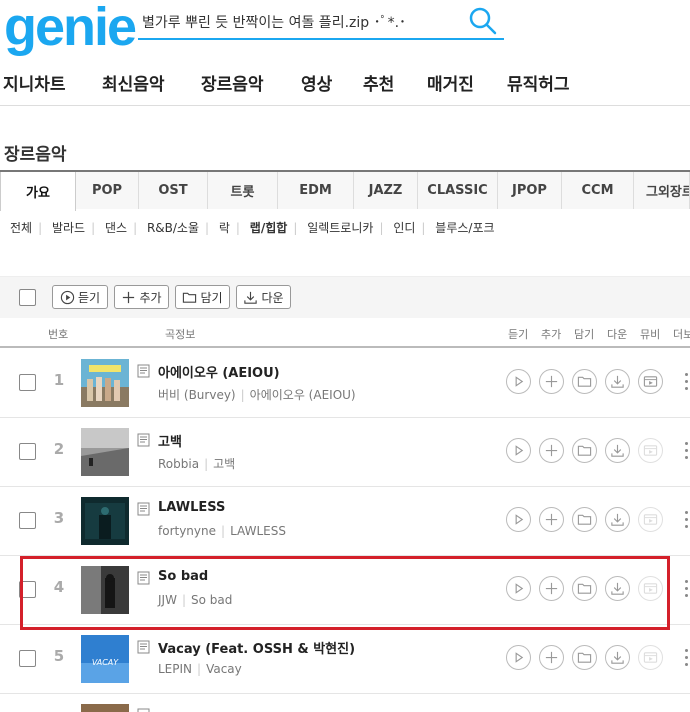 The height and width of the screenshot is (712, 690). I want to click on listen-selected-button: 듣기, so click(80, 297).